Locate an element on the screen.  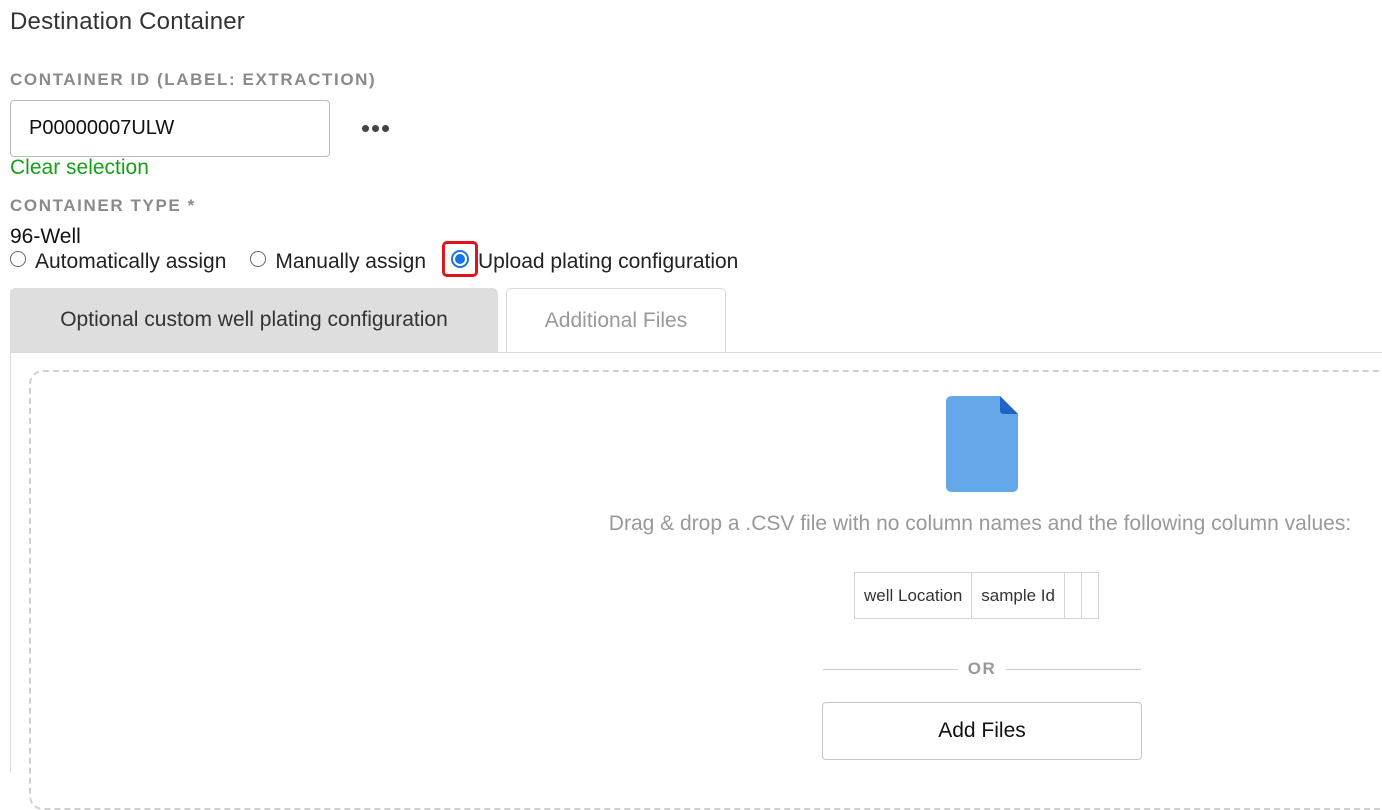
column-well-location: well Location is located at coordinates (913, 595).